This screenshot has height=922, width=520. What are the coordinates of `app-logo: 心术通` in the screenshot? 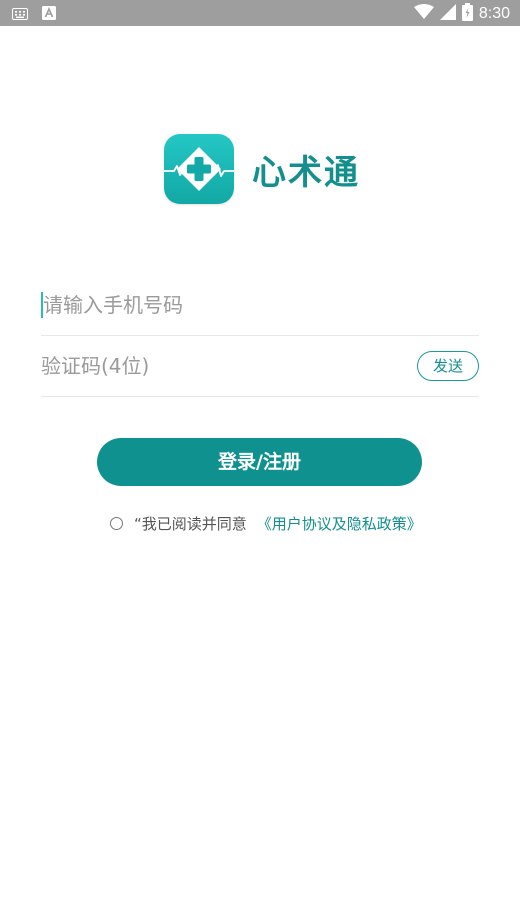 It's located at (262, 169).